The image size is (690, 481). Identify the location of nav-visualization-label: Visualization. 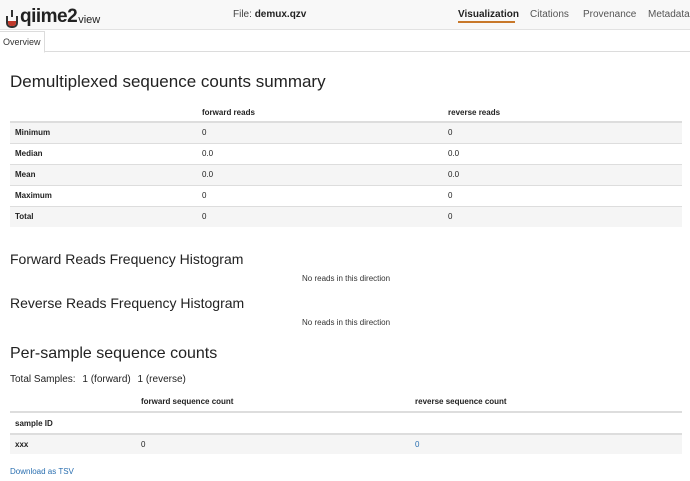
(488, 14).